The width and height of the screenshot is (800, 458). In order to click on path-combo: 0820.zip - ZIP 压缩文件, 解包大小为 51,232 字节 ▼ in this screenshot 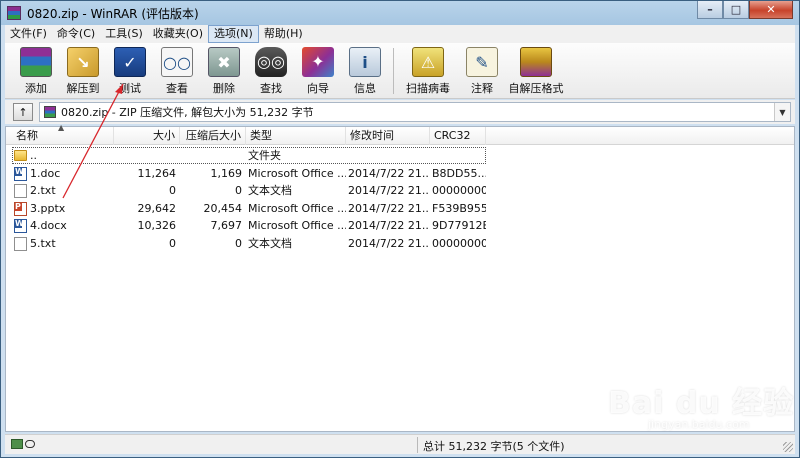, I will do `click(415, 112)`.